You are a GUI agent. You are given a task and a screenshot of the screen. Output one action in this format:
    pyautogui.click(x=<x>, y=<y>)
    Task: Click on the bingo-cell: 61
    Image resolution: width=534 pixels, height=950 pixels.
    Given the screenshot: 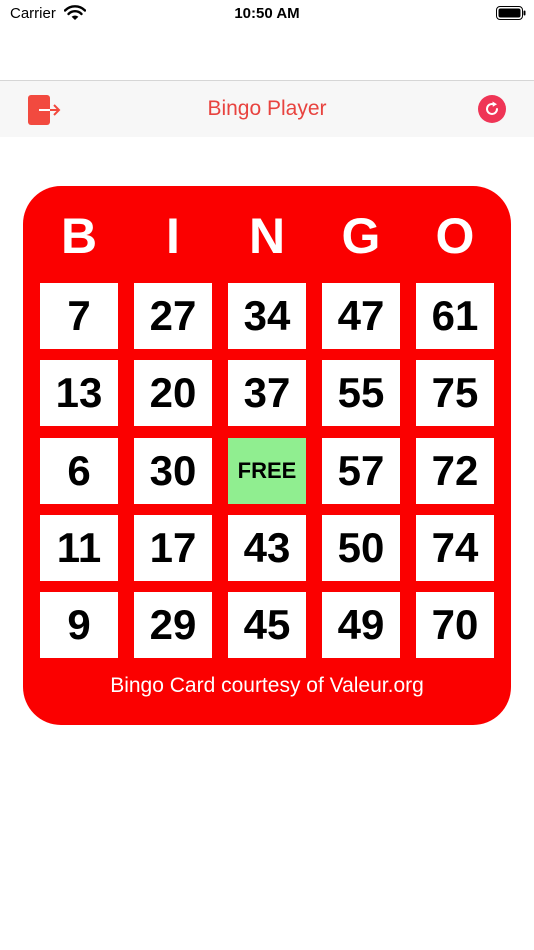 What is the action you would take?
    pyautogui.click(x=455, y=316)
    